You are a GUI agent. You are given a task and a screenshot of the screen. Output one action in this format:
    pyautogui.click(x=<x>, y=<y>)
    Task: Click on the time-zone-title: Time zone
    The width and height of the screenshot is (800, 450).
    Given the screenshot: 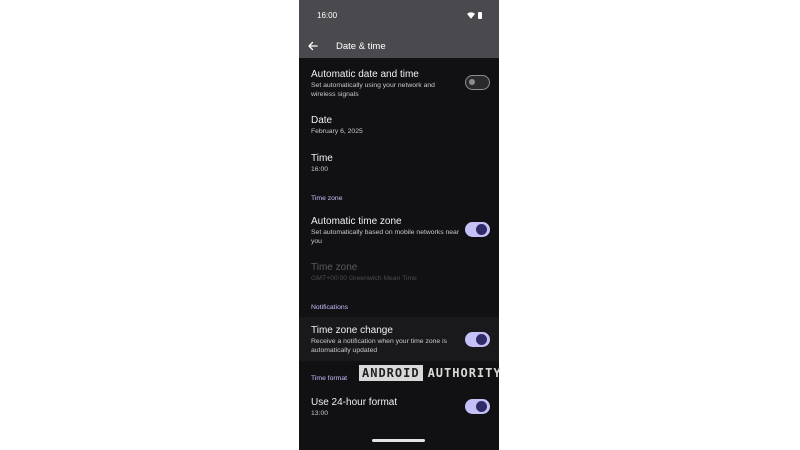 What is the action you would take?
    pyautogui.click(x=334, y=267)
    